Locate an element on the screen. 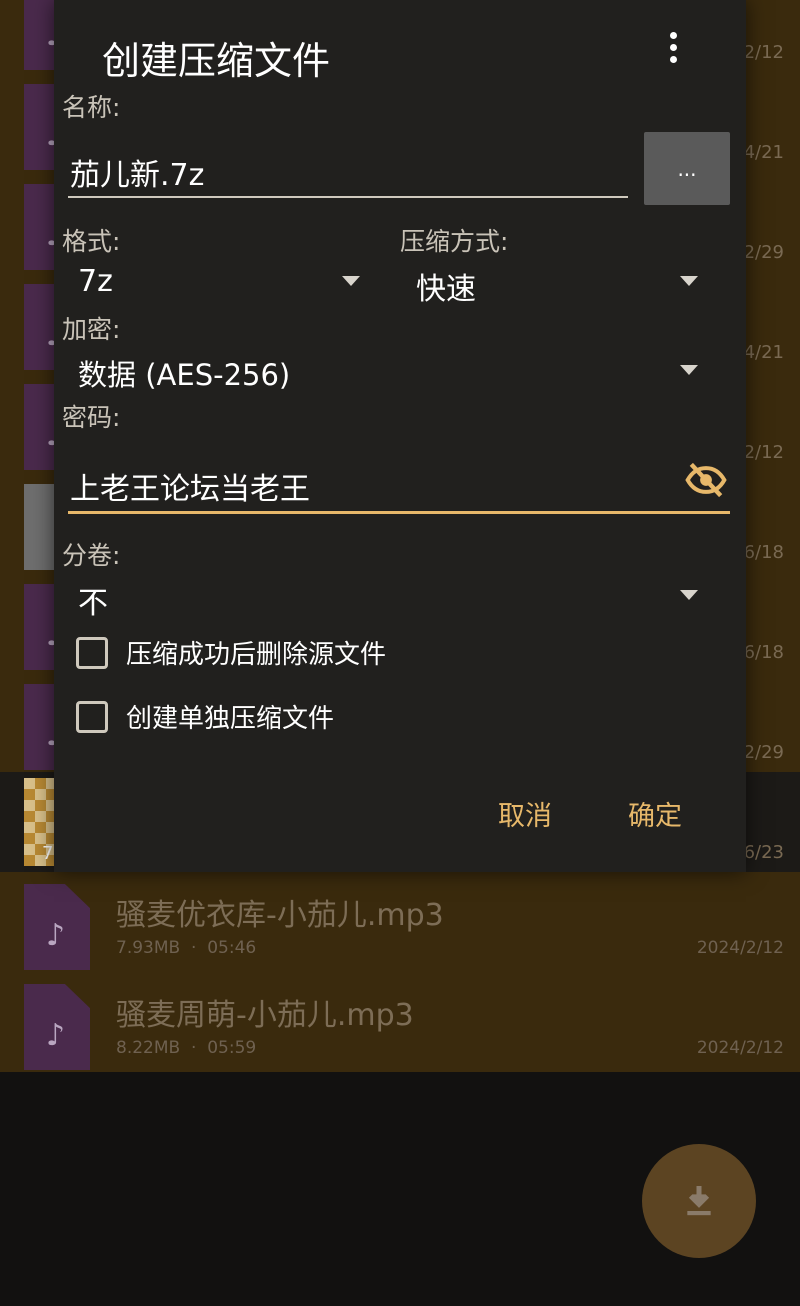 Image resolution: width=800 pixels, height=1306 pixels. file-size: 7.93MB is located at coordinates (148, 948).